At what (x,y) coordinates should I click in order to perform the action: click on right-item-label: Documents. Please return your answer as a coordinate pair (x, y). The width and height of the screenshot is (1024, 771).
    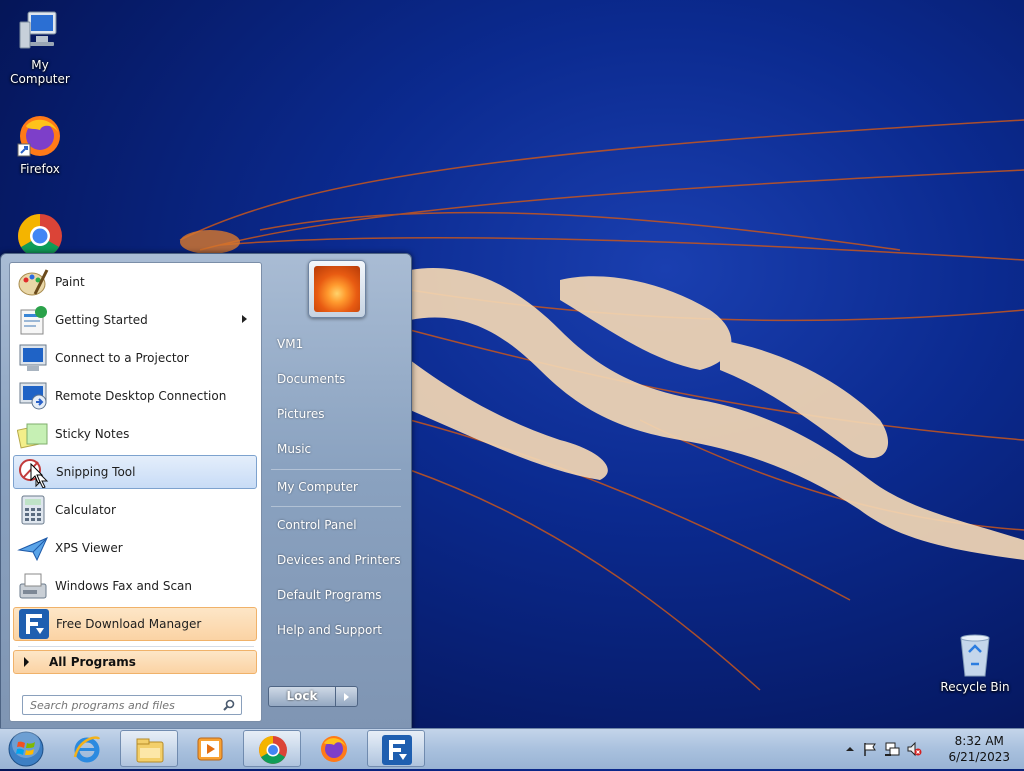
    Looking at the image, I should click on (311, 379).